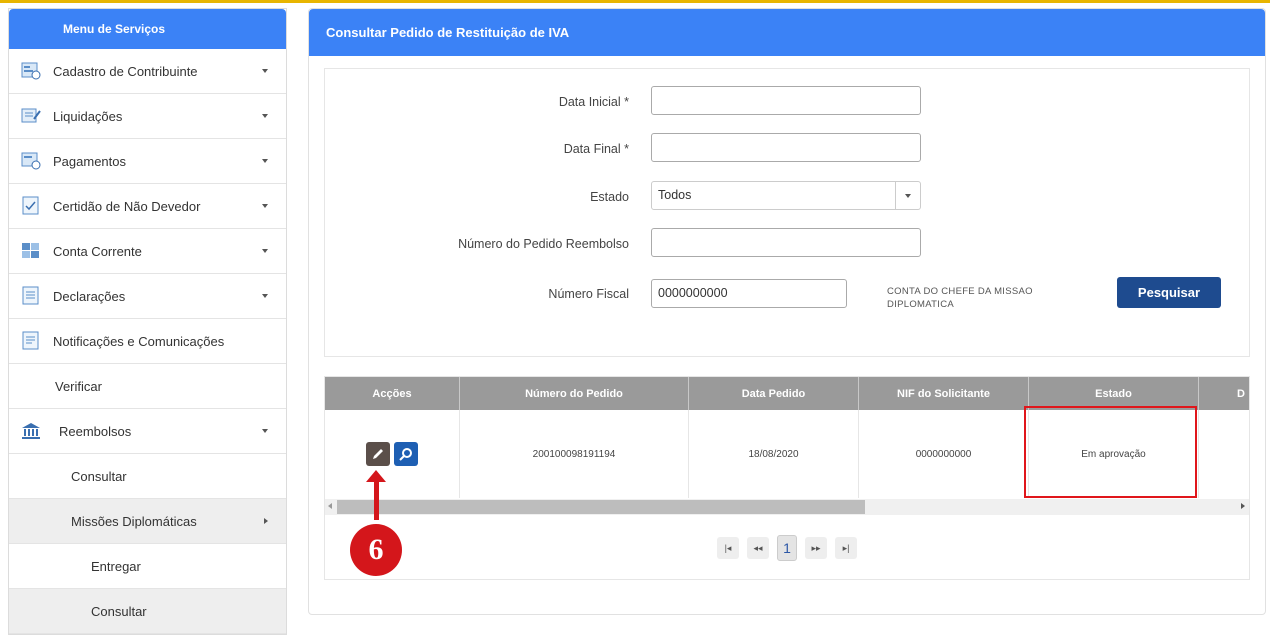  What do you see at coordinates (543, 244) in the screenshot?
I see `numero-pedido-label: Número do Pedido Reembolso` at bounding box center [543, 244].